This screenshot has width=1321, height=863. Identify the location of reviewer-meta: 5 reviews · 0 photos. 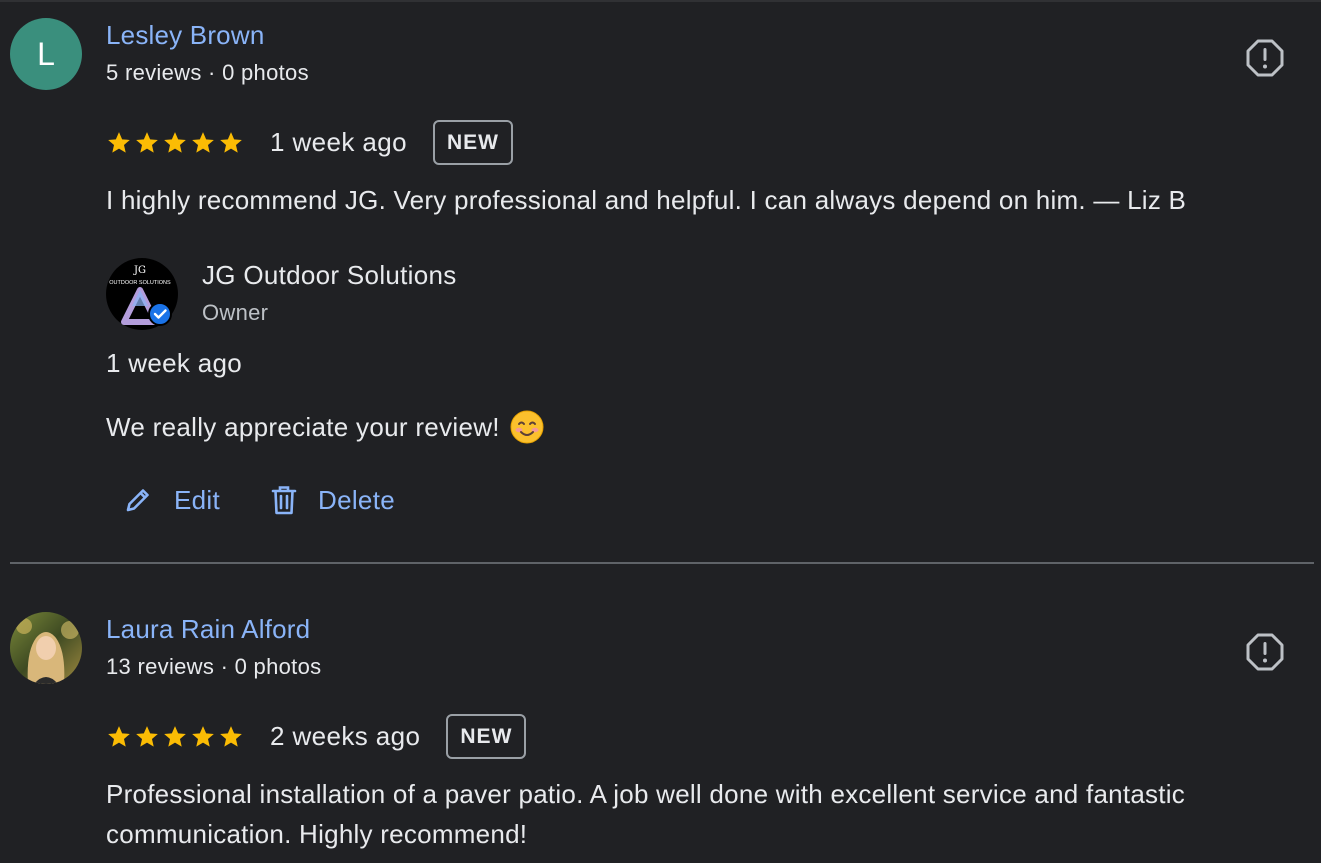
(207, 72).